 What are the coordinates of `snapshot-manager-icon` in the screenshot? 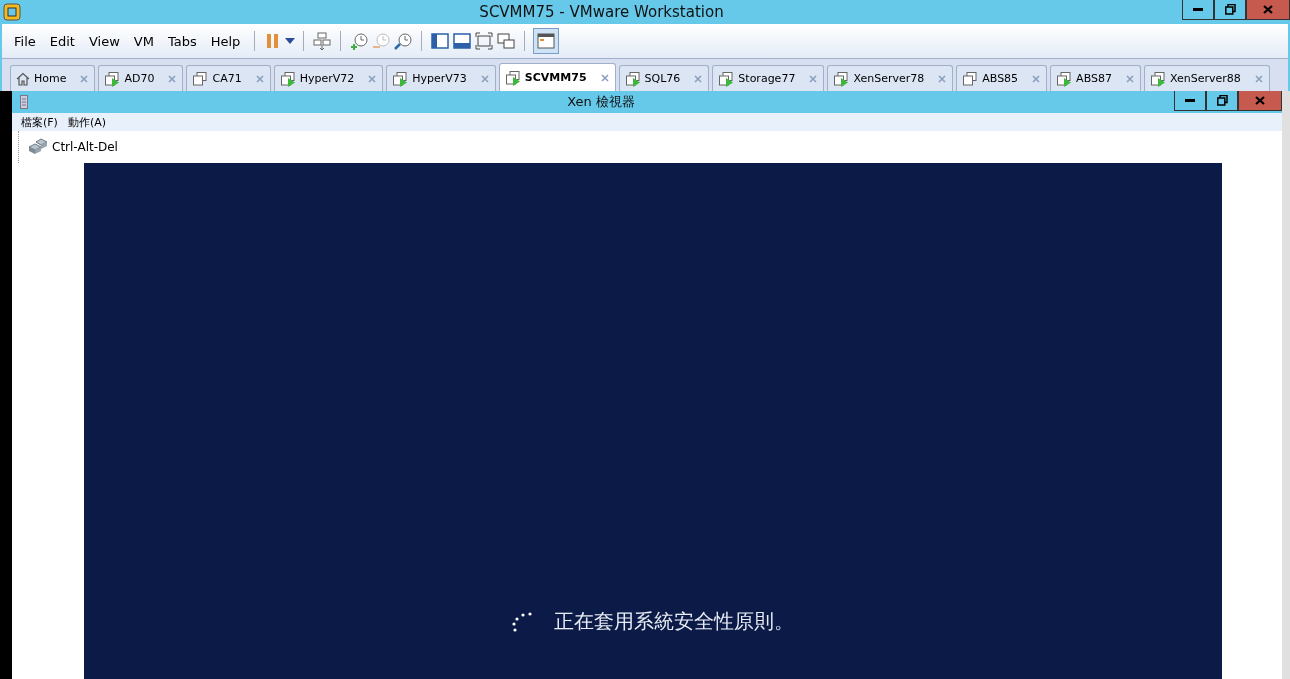 It's located at (403, 41).